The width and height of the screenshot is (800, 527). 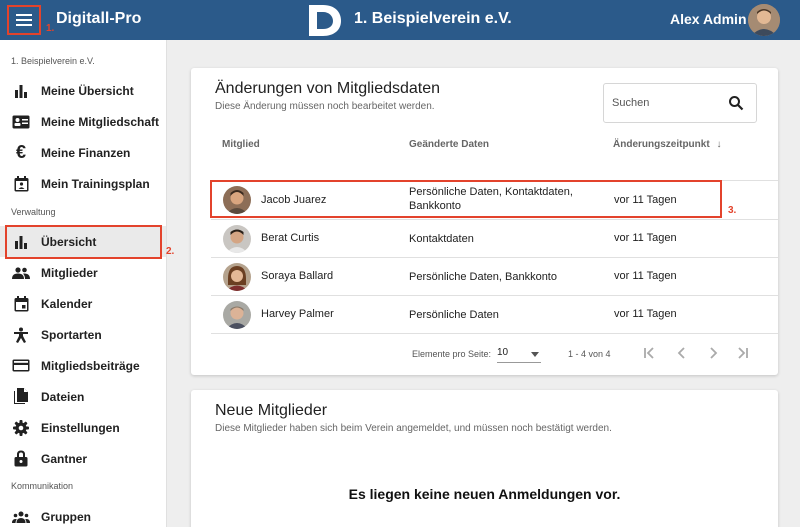 I want to click on sidebar-section-verwaltung: Verwaltung, so click(x=33, y=212).